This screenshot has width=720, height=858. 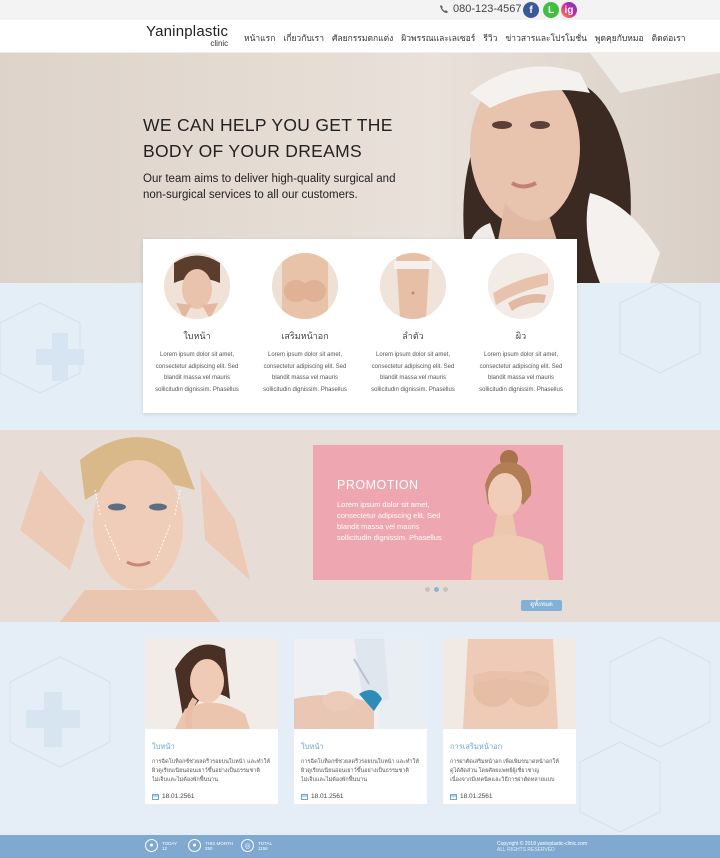 What do you see at coordinates (669, 38) in the screenshot?
I see `nav-contact: ติดต่อเรา` at bounding box center [669, 38].